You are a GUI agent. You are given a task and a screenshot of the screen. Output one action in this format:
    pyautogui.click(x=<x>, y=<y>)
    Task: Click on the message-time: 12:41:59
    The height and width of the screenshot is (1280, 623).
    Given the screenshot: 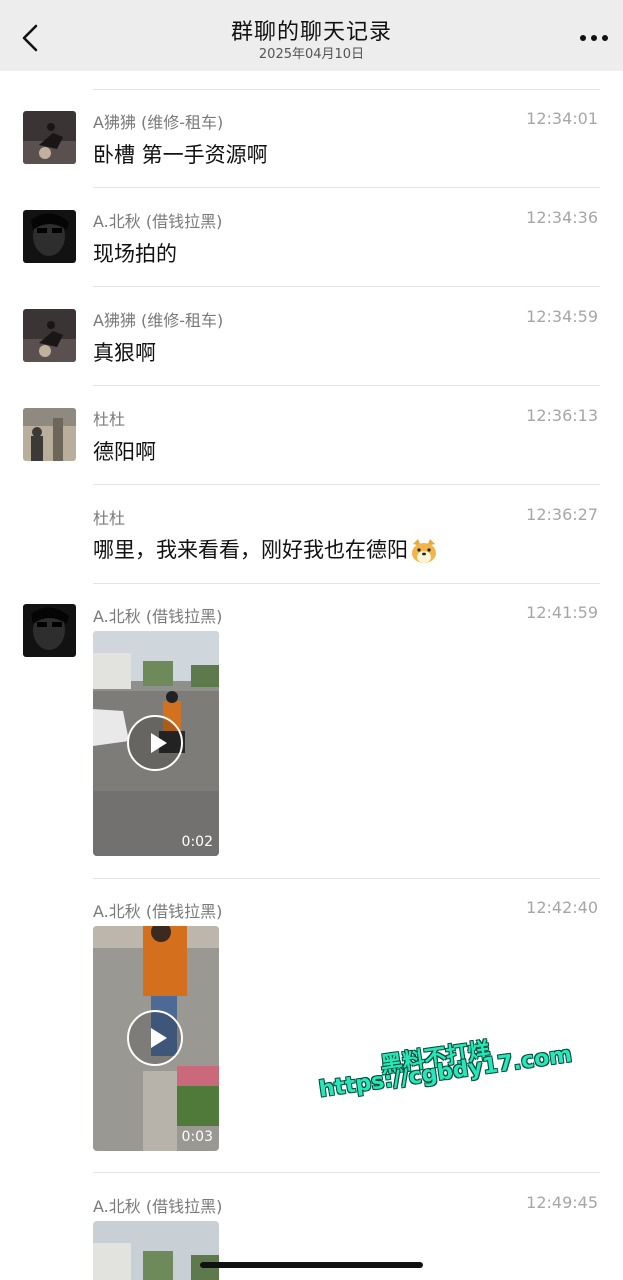 What is the action you would take?
    pyautogui.click(x=562, y=612)
    